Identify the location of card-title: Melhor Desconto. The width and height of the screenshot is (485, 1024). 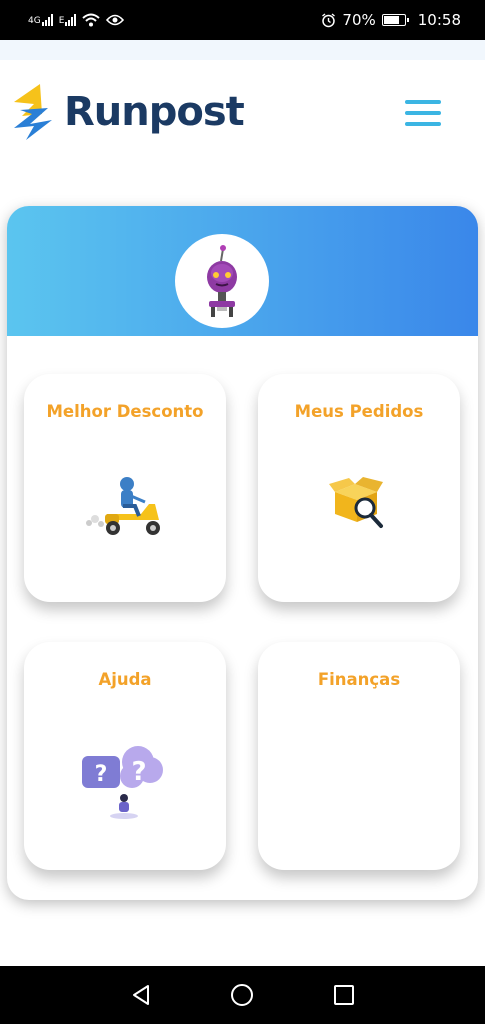
(125, 411).